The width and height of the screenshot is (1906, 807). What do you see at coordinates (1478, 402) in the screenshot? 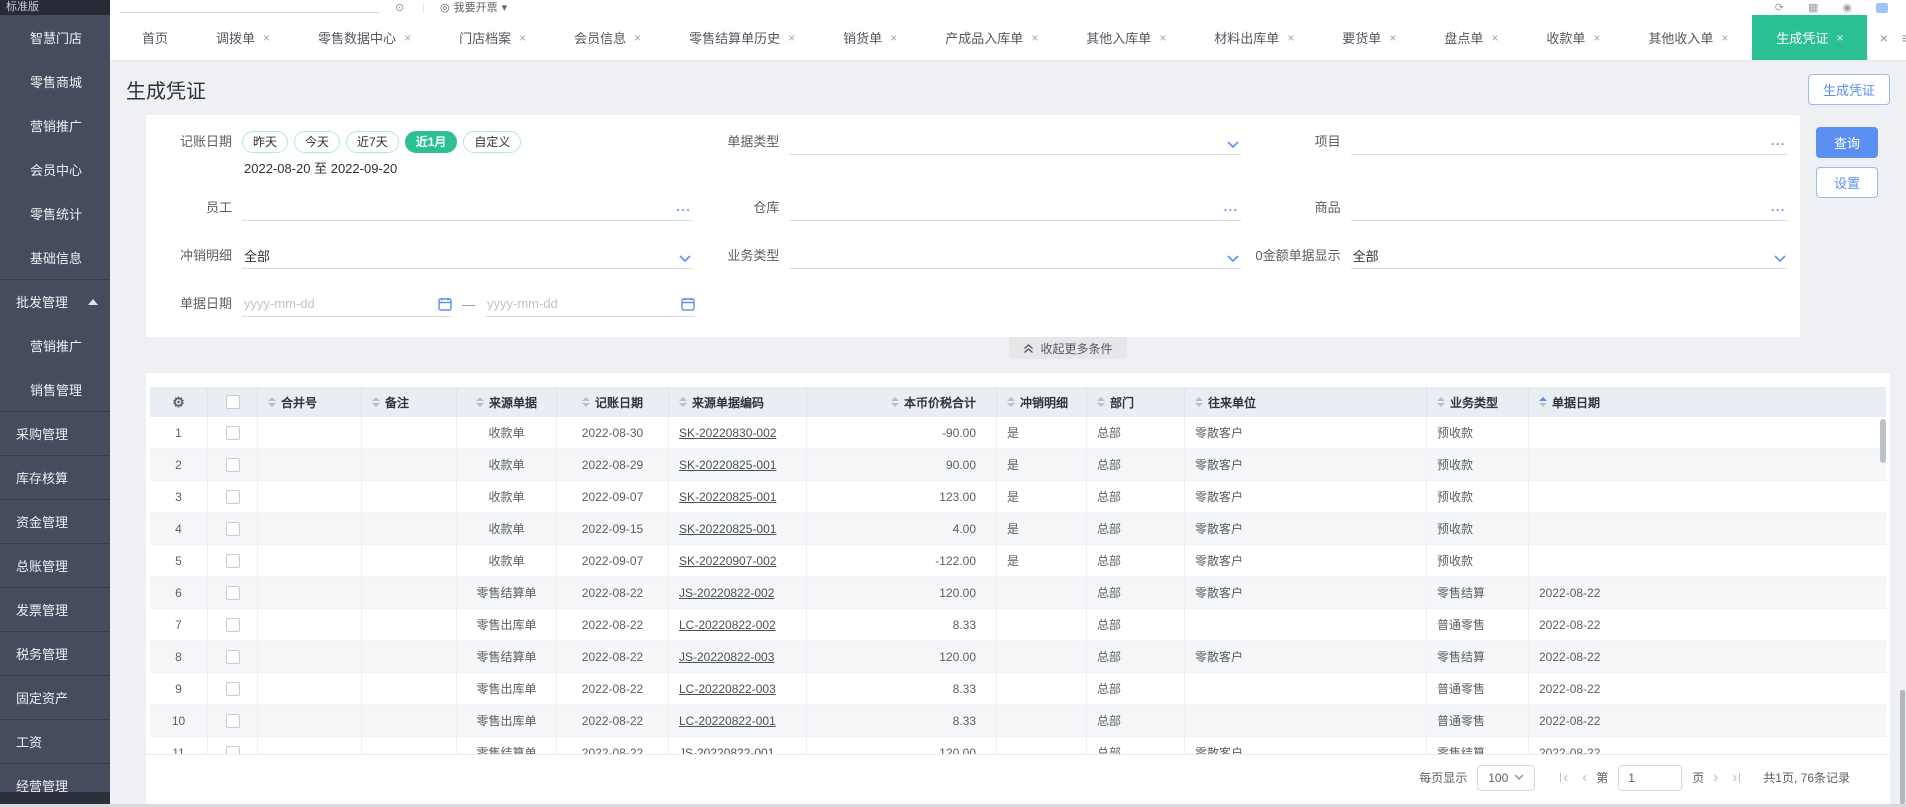
I see `column-header-biz_type: 业务类型` at bounding box center [1478, 402].